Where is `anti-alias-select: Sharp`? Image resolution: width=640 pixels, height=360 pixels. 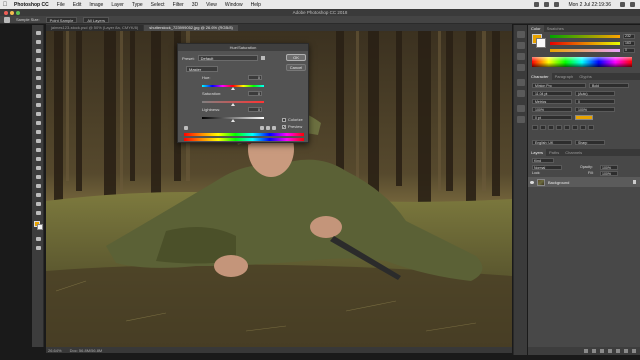
anti-alias-select: Sharp is located at coordinates (590, 142).